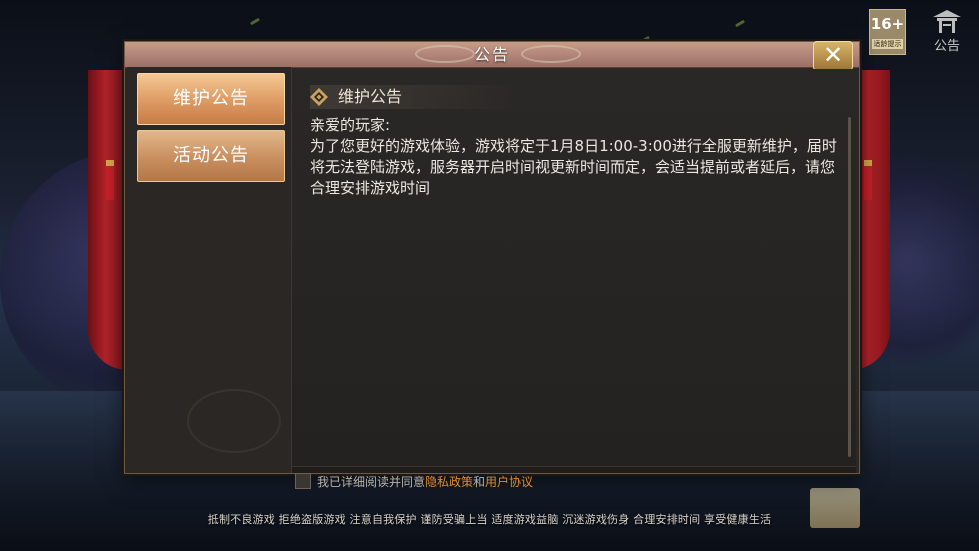 This screenshot has width=979, height=551. Describe the element at coordinates (947, 21) in the screenshot. I see `pavilion-icon` at that location.